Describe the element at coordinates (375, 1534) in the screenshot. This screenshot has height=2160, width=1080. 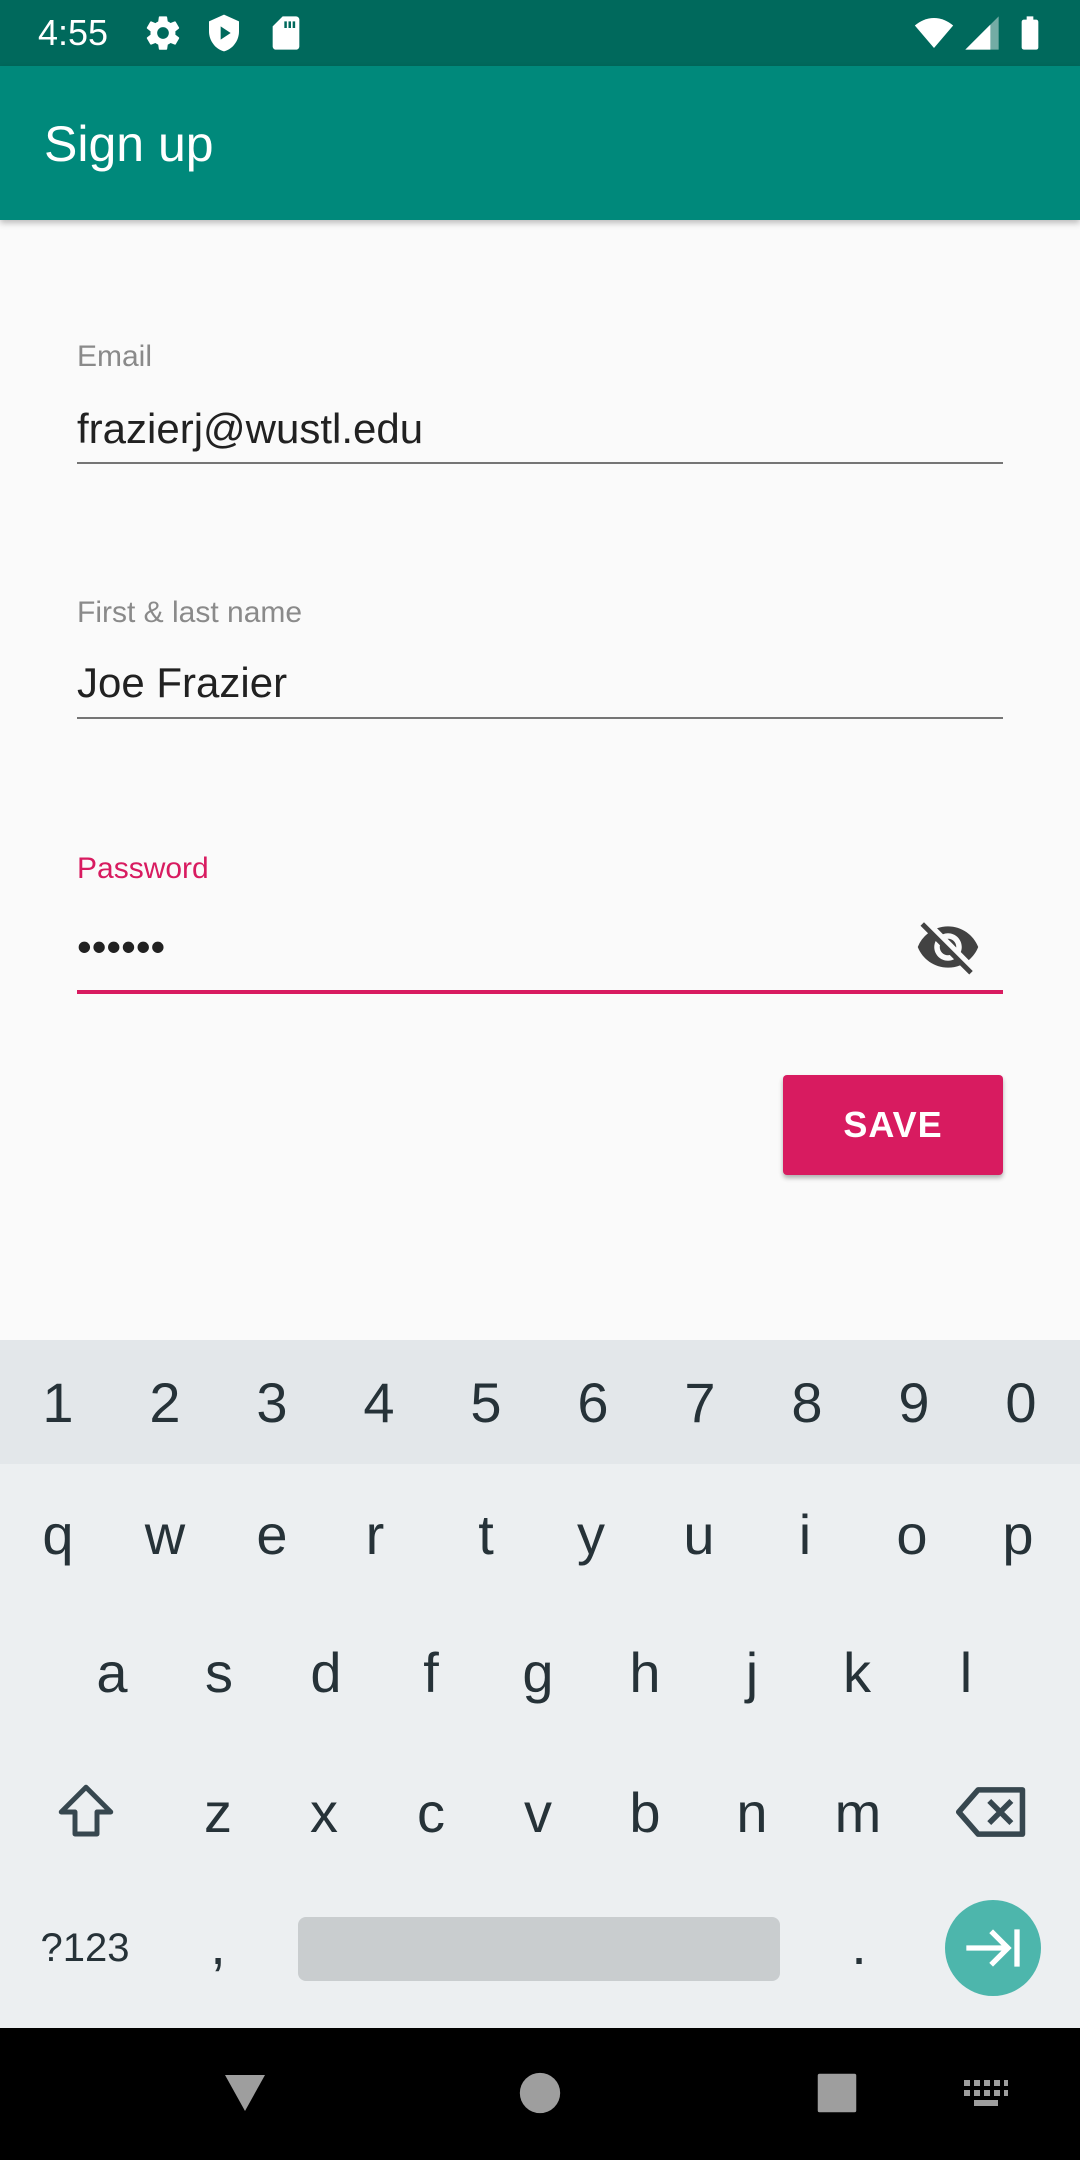
I see `key-r: r` at that location.